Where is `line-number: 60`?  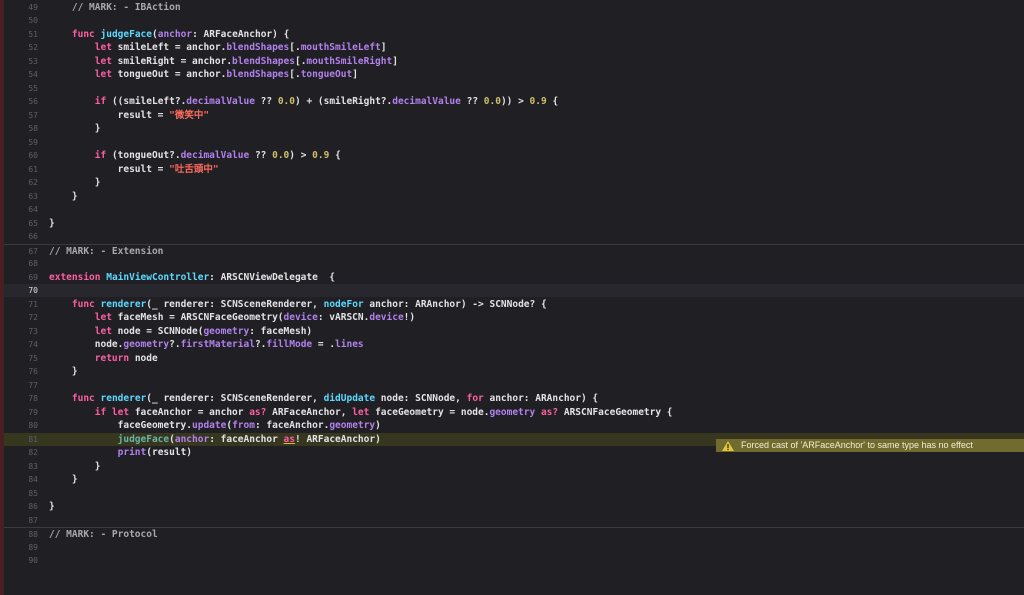 line-number: 60 is located at coordinates (33, 155).